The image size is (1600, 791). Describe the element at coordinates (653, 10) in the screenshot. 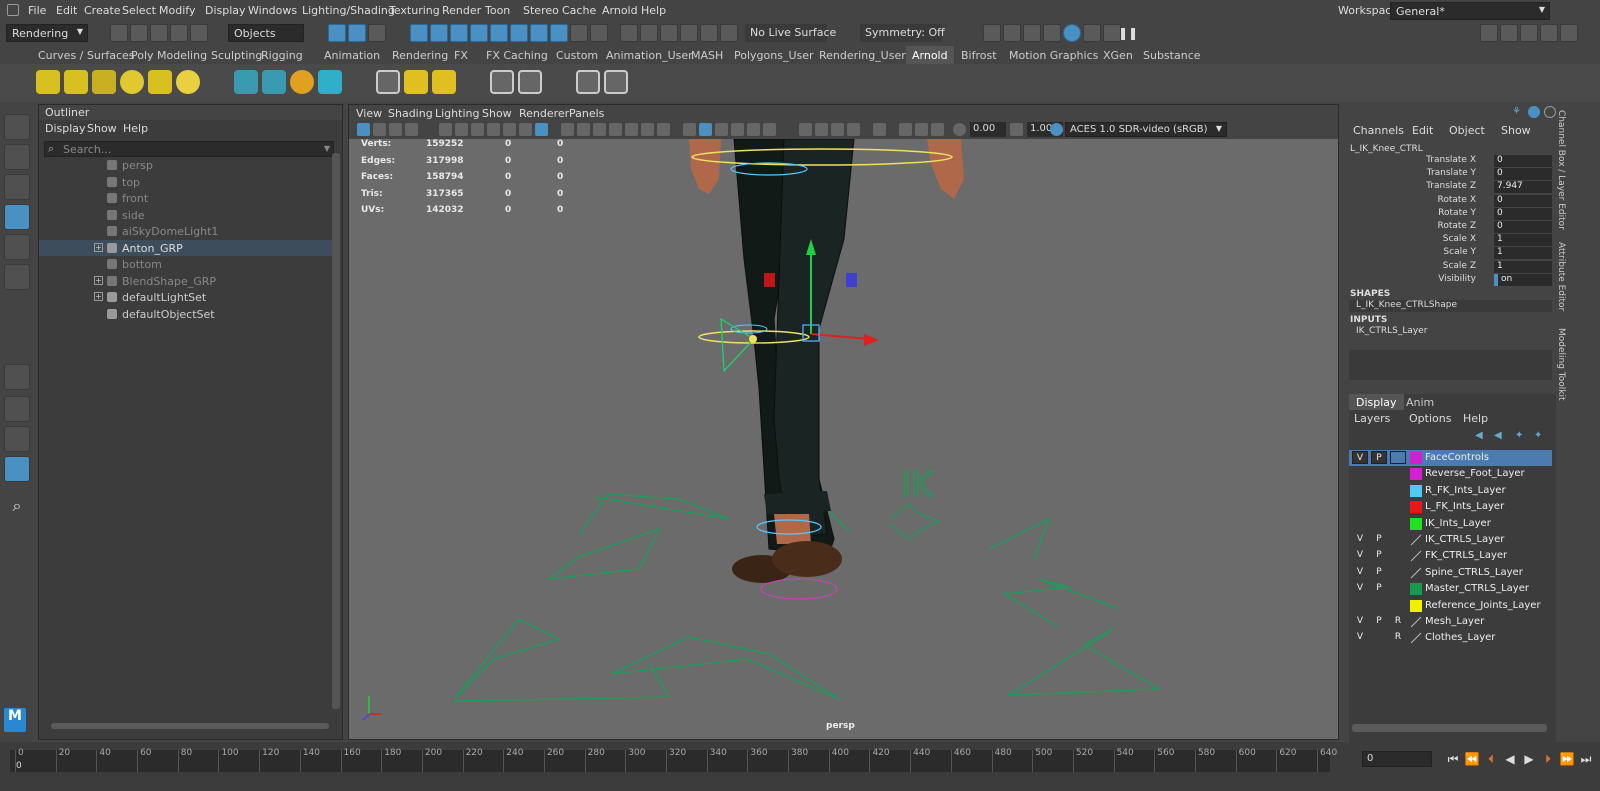

I see `menu-help: Help` at that location.